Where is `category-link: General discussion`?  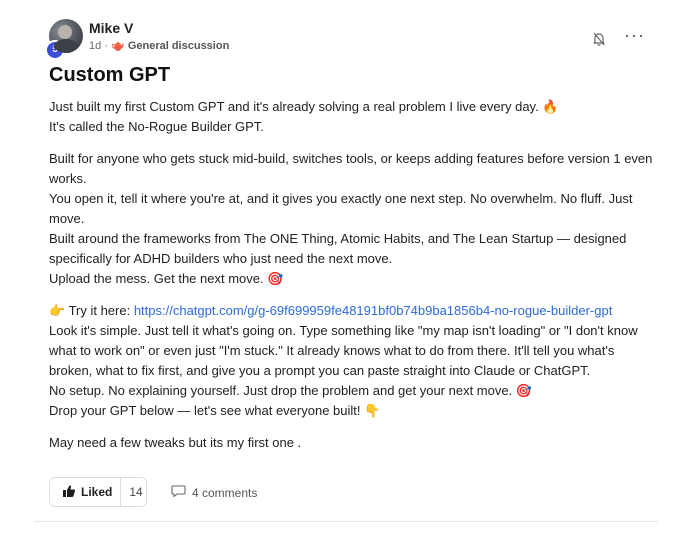
category-link: General discussion is located at coordinates (178, 46).